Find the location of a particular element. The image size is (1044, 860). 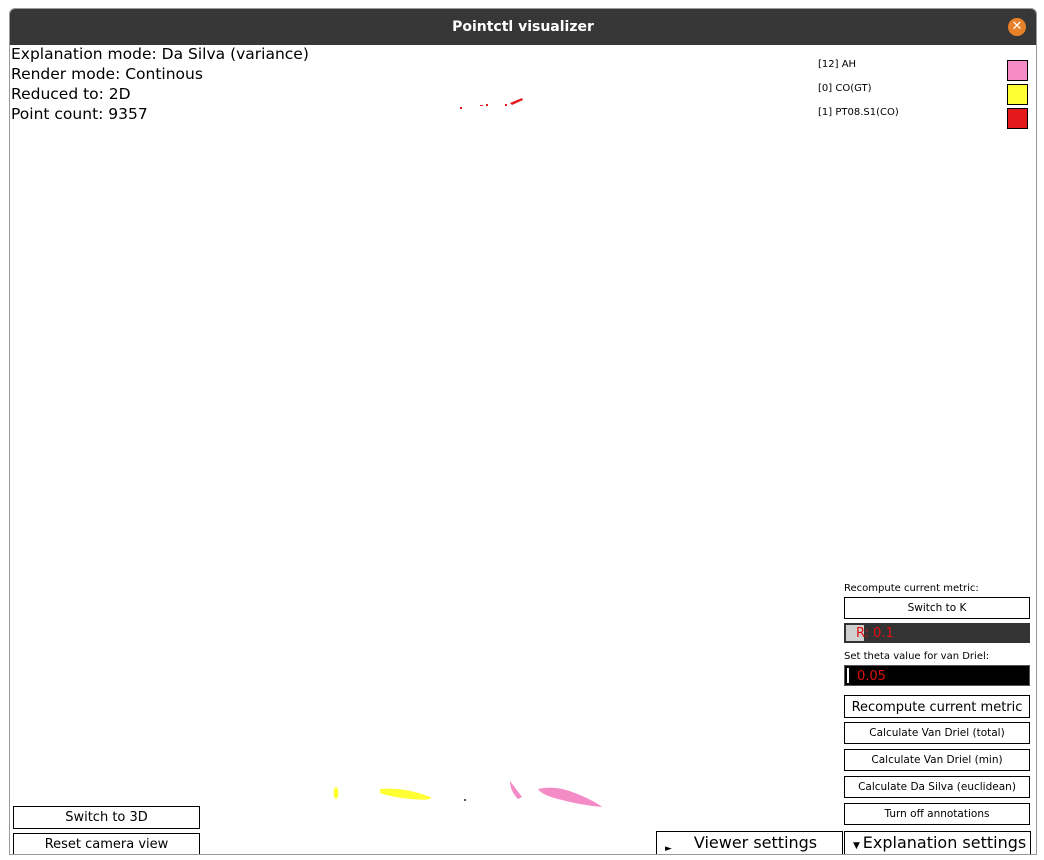

turn-off-annotations-button: Turn off annotations is located at coordinates (937, 814).